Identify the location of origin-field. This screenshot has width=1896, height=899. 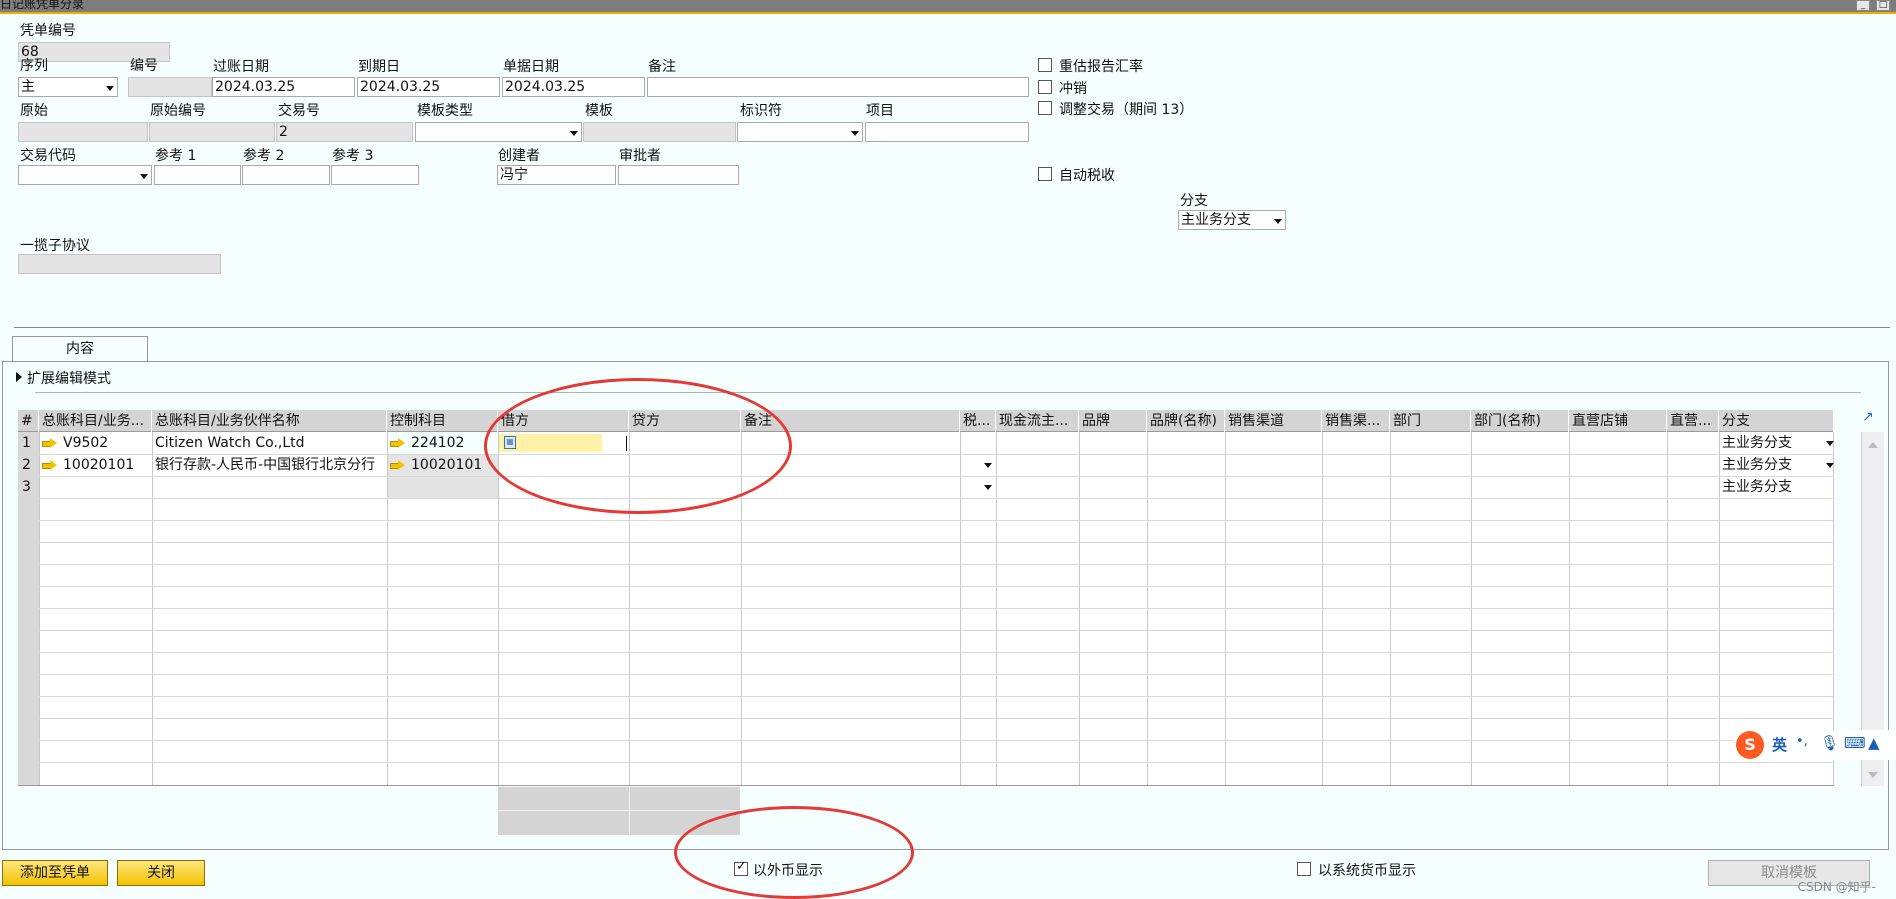
(83, 132).